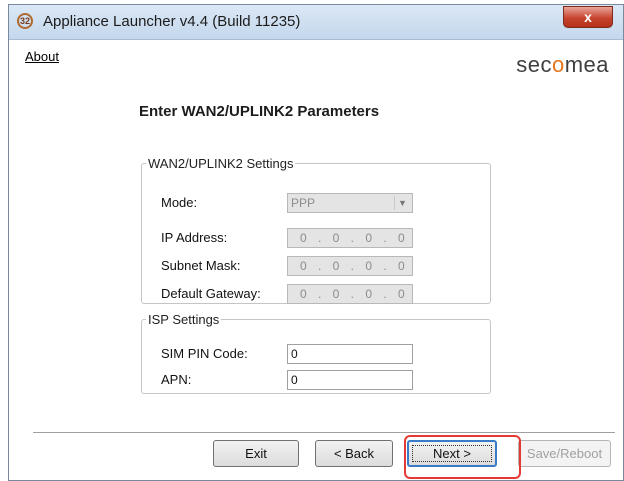 The width and height of the screenshot is (624, 481). Describe the element at coordinates (221, 163) in the screenshot. I see `wan-settings-legend: WAN2/UPLINK2 Settings` at that location.